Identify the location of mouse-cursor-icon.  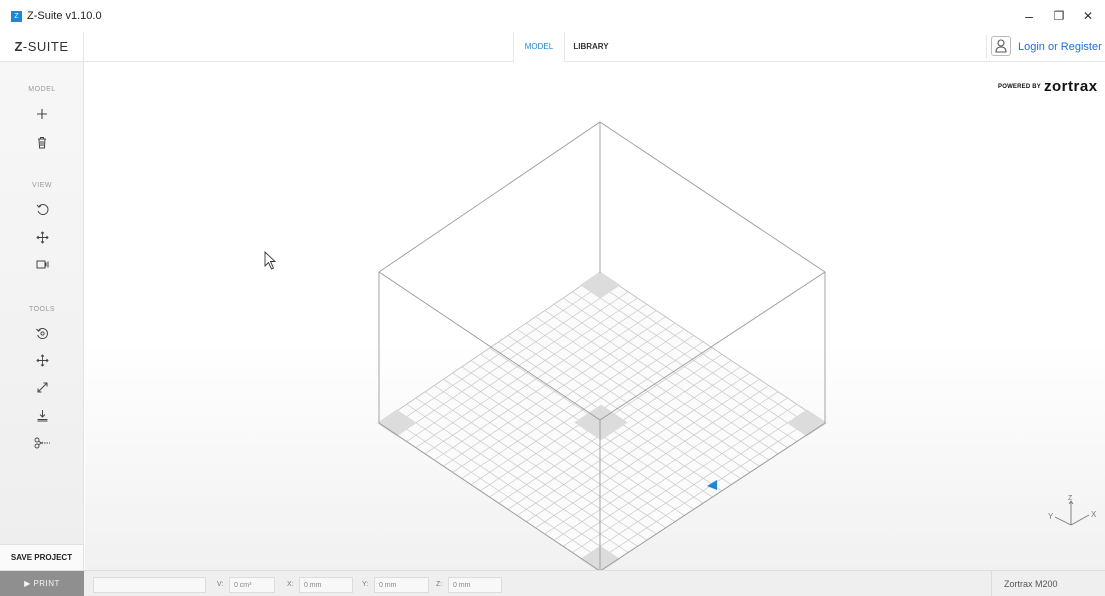
(270, 260).